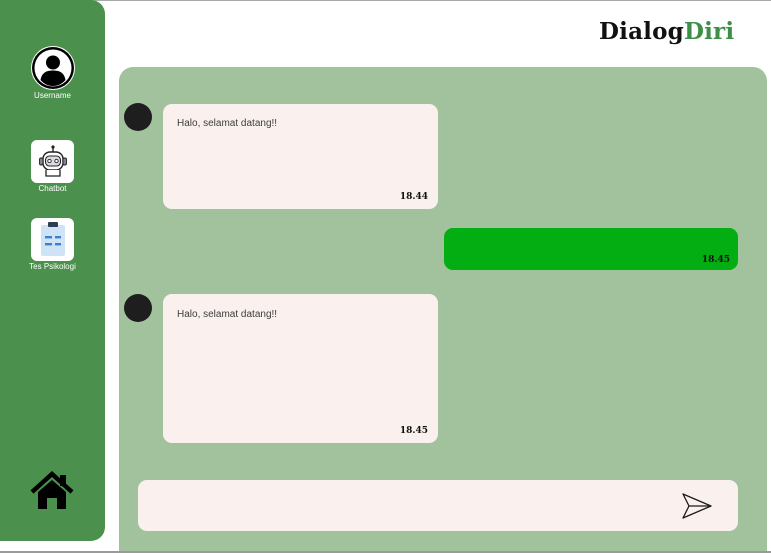 This screenshot has width=771, height=553. Describe the element at coordinates (52, 68) in the screenshot. I see `user-avatar-icon` at that location.